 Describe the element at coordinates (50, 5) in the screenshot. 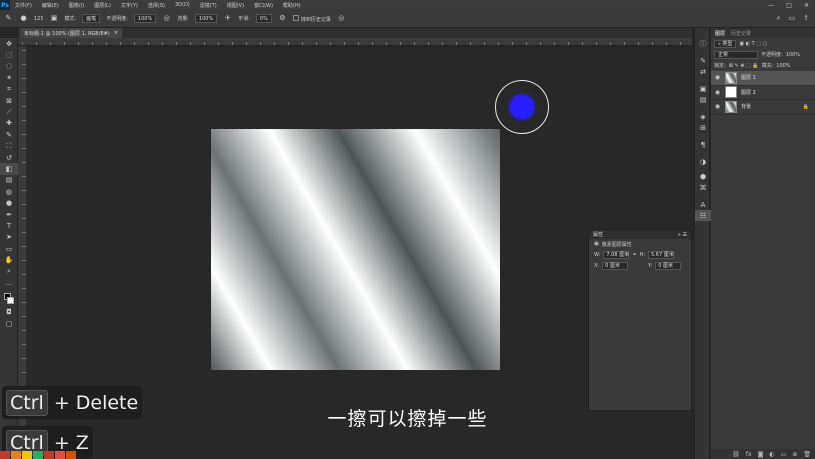

I see `menu-edit: 编辑(E)` at that location.